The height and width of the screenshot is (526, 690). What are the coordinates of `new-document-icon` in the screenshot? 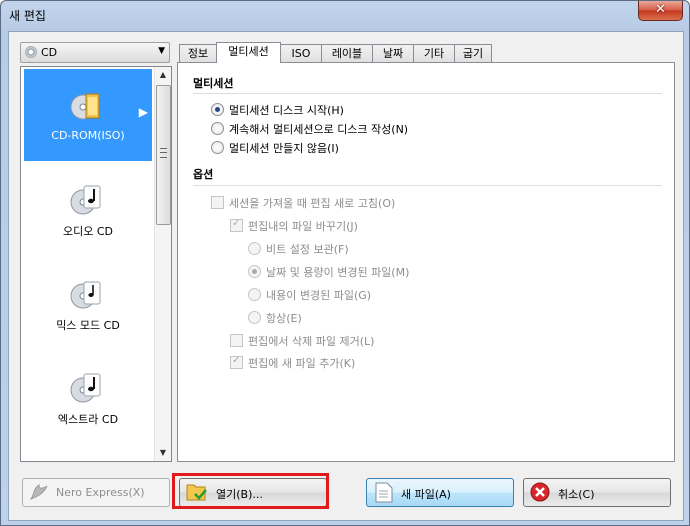 It's located at (384, 492).